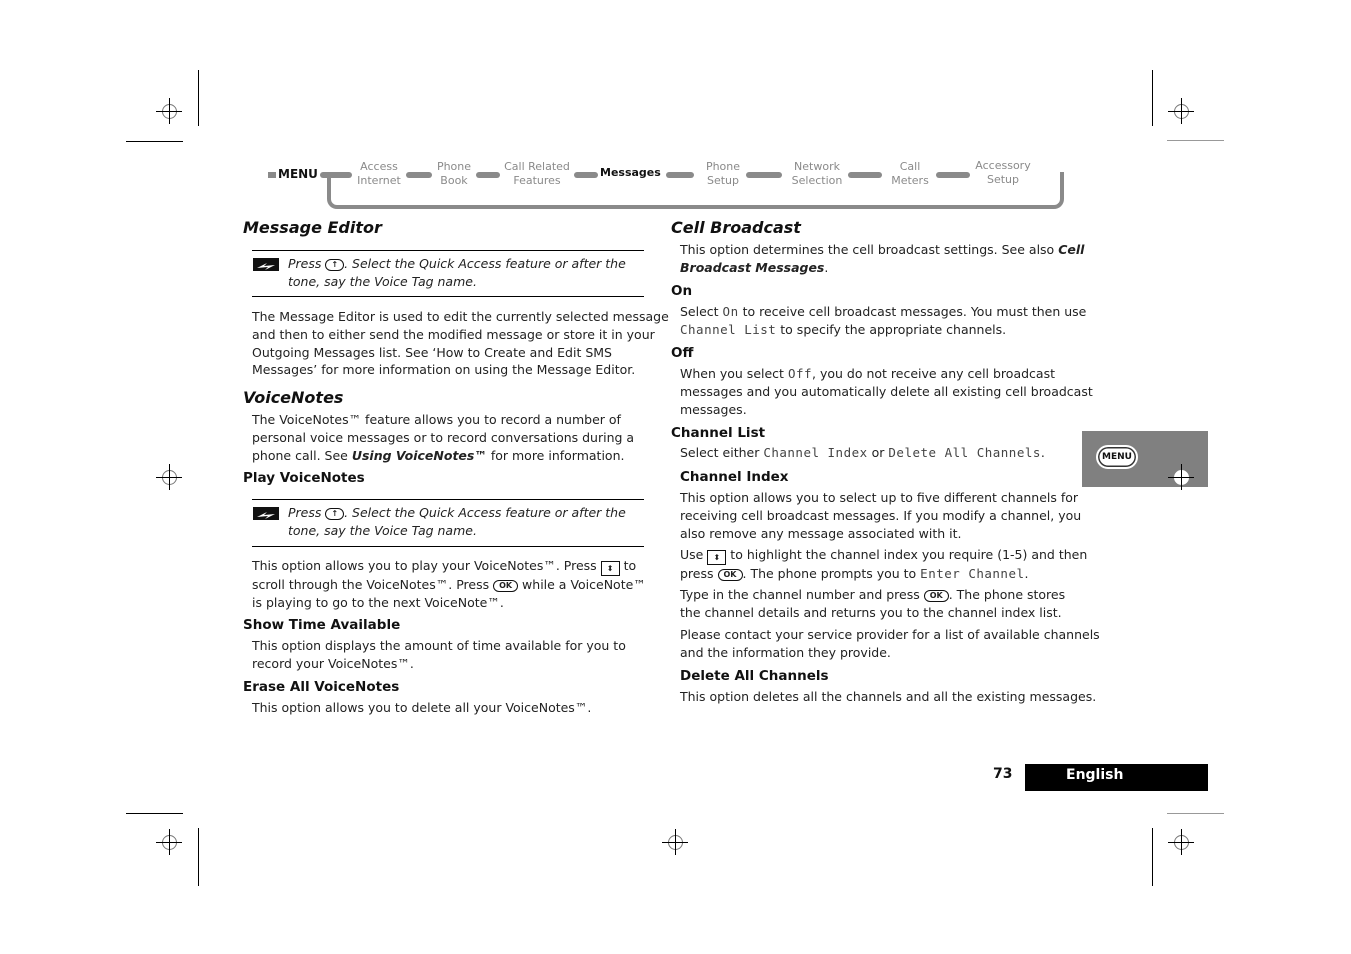 This screenshot has width=1351, height=954. What do you see at coordinates (1117, 457) in the screenshot?
I see `menu-key-icon: MENU` at bounding box center [1117, 457].